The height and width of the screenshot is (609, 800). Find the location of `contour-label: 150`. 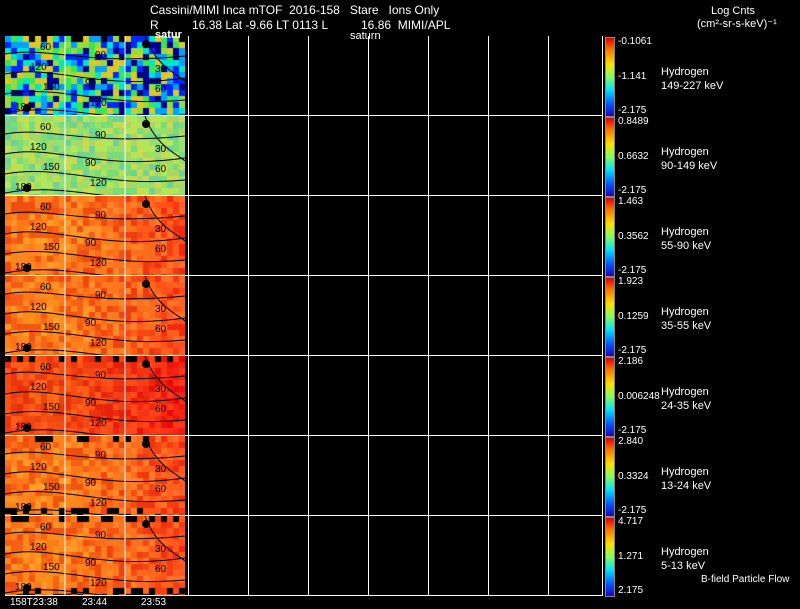

contour-label: 150 is located at coordinates (51, 407).